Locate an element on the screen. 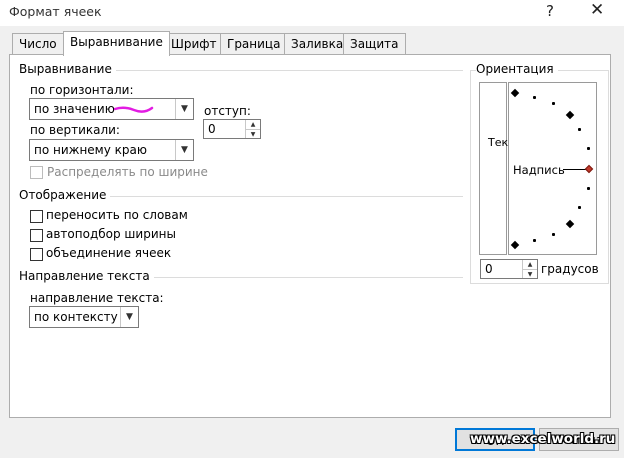 This screenshot has width=624, height=458. orientation-sample-label: Надпись is located at coordinates (539, 170).